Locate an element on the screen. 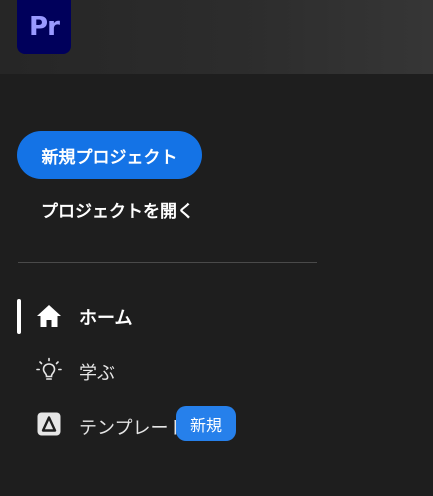 The width and height of the screenshot is (433, 496). new-project-button: 新規プロジェクト is located at coordinates (109, 155).